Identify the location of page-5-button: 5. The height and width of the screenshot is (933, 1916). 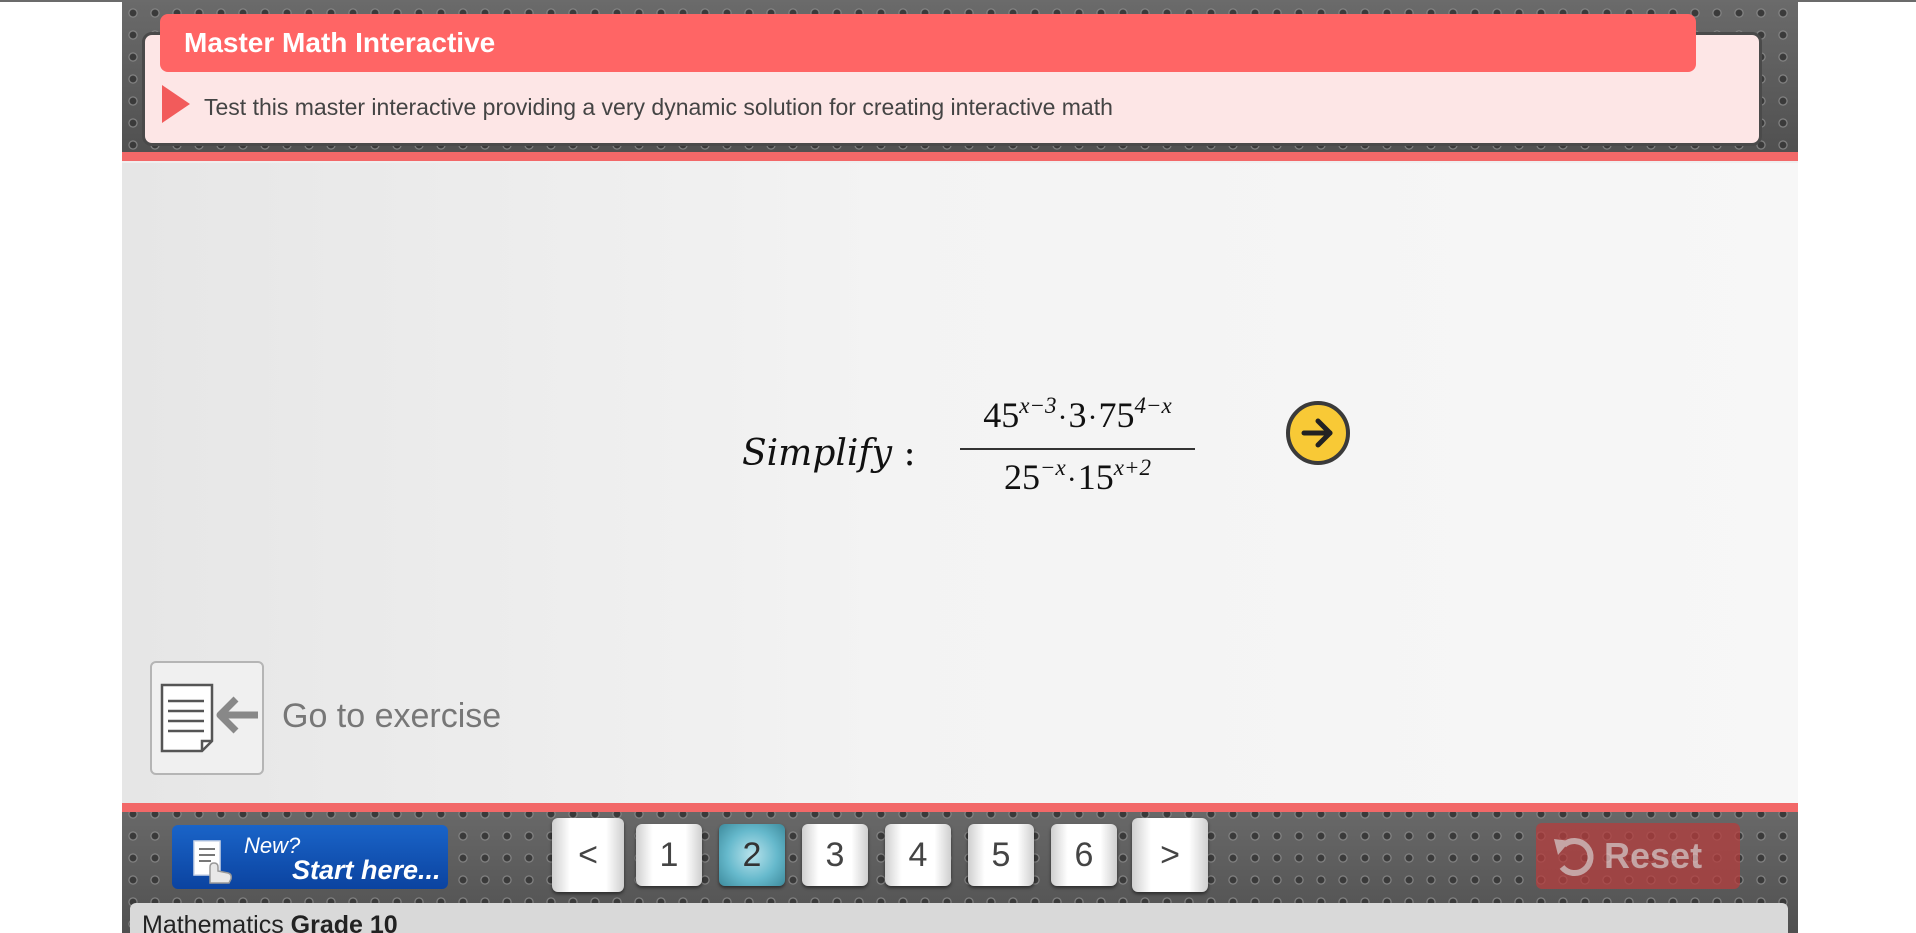
(1001, 855).